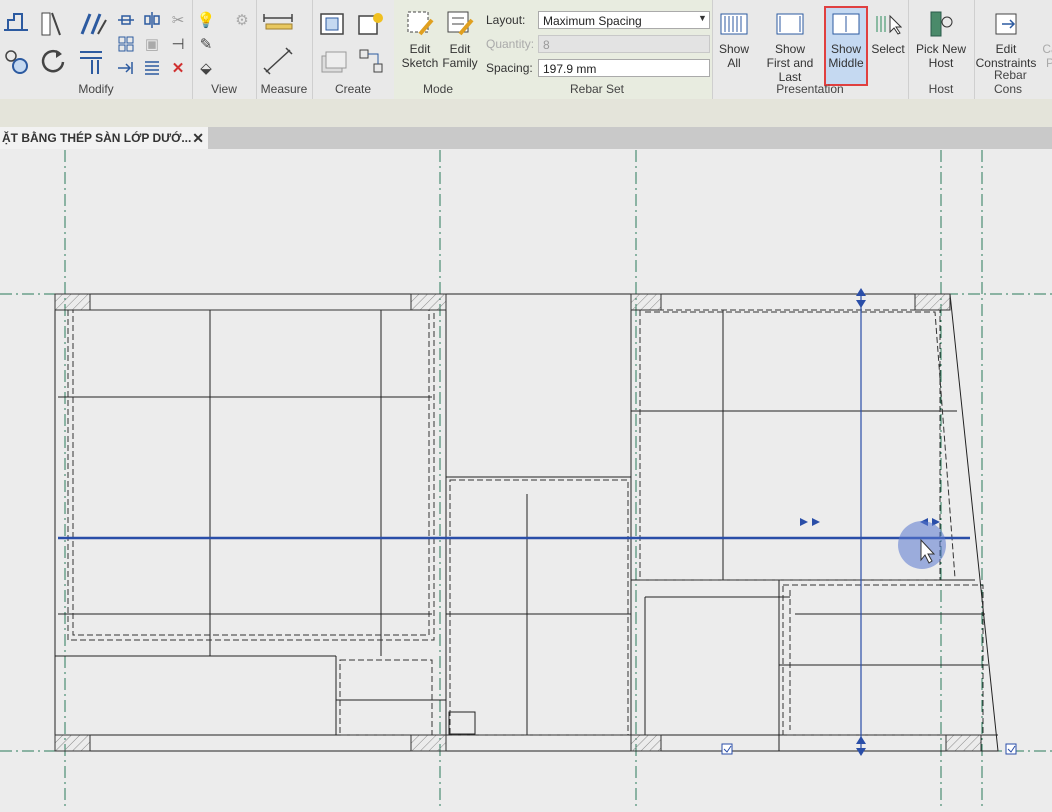 This screenshot has width=1052, height=812. I want to click on edit-family-button: Edit Family, so click(460, 40).